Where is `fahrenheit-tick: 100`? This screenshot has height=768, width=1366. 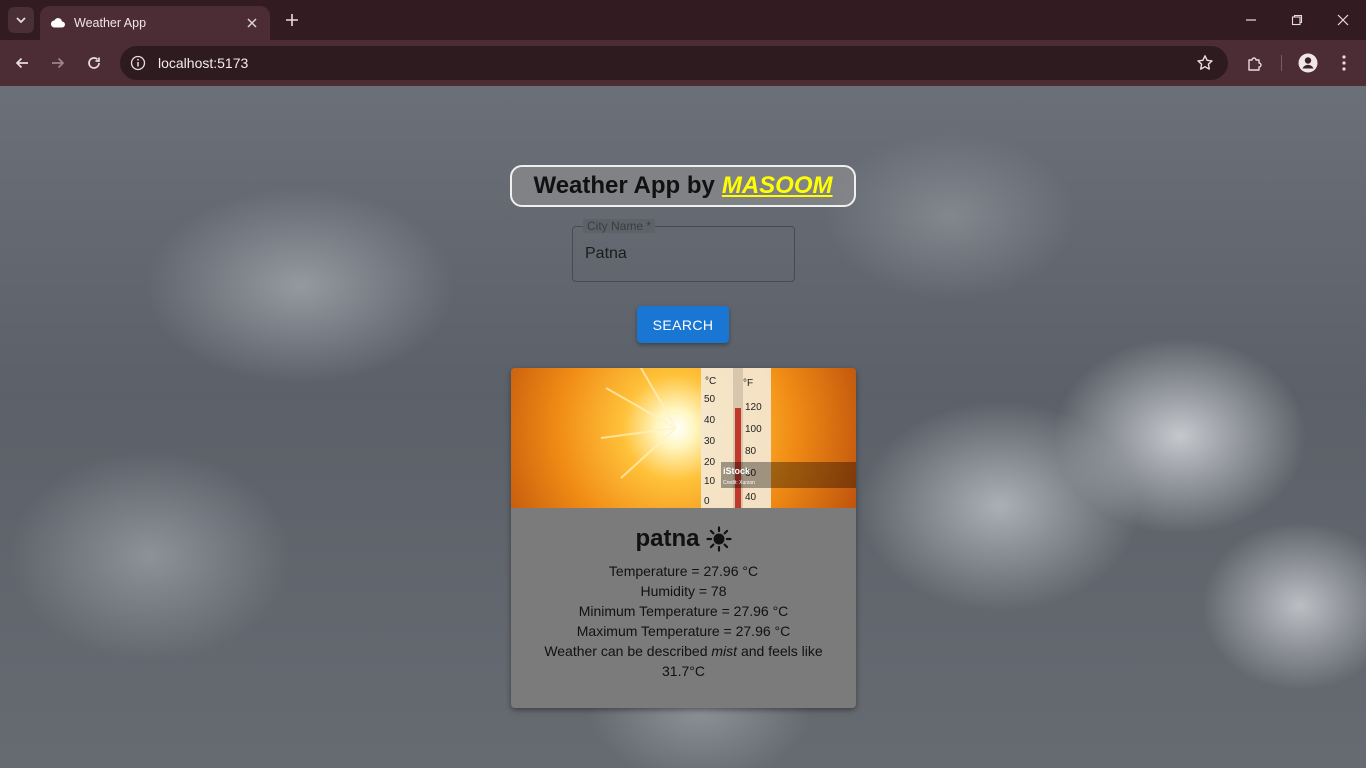 fahrenheit-tick: 100 is located at coordinates (753, 429).